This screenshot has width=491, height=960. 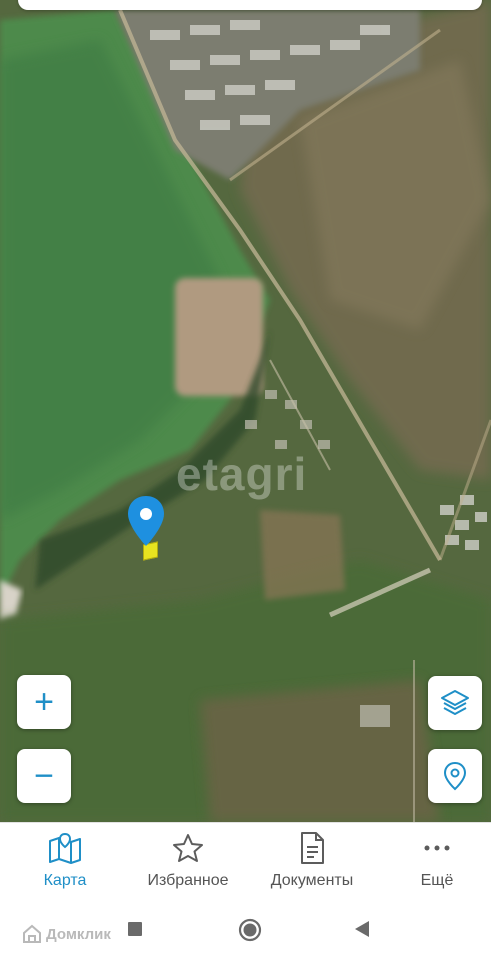 I want to click on zoom-in-button: +, so click(x=44, y=702).